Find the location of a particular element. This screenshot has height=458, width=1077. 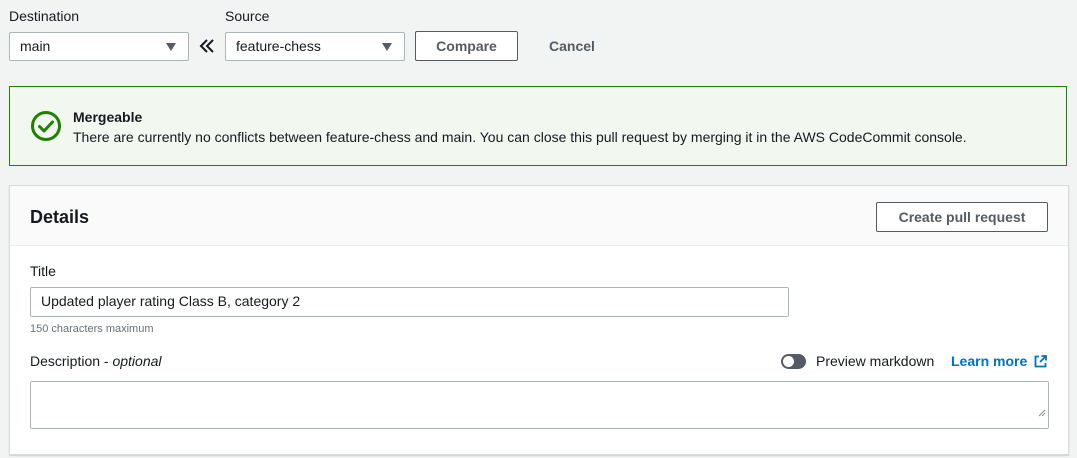

destination-label: Destination is located at coordinates (44, 16).